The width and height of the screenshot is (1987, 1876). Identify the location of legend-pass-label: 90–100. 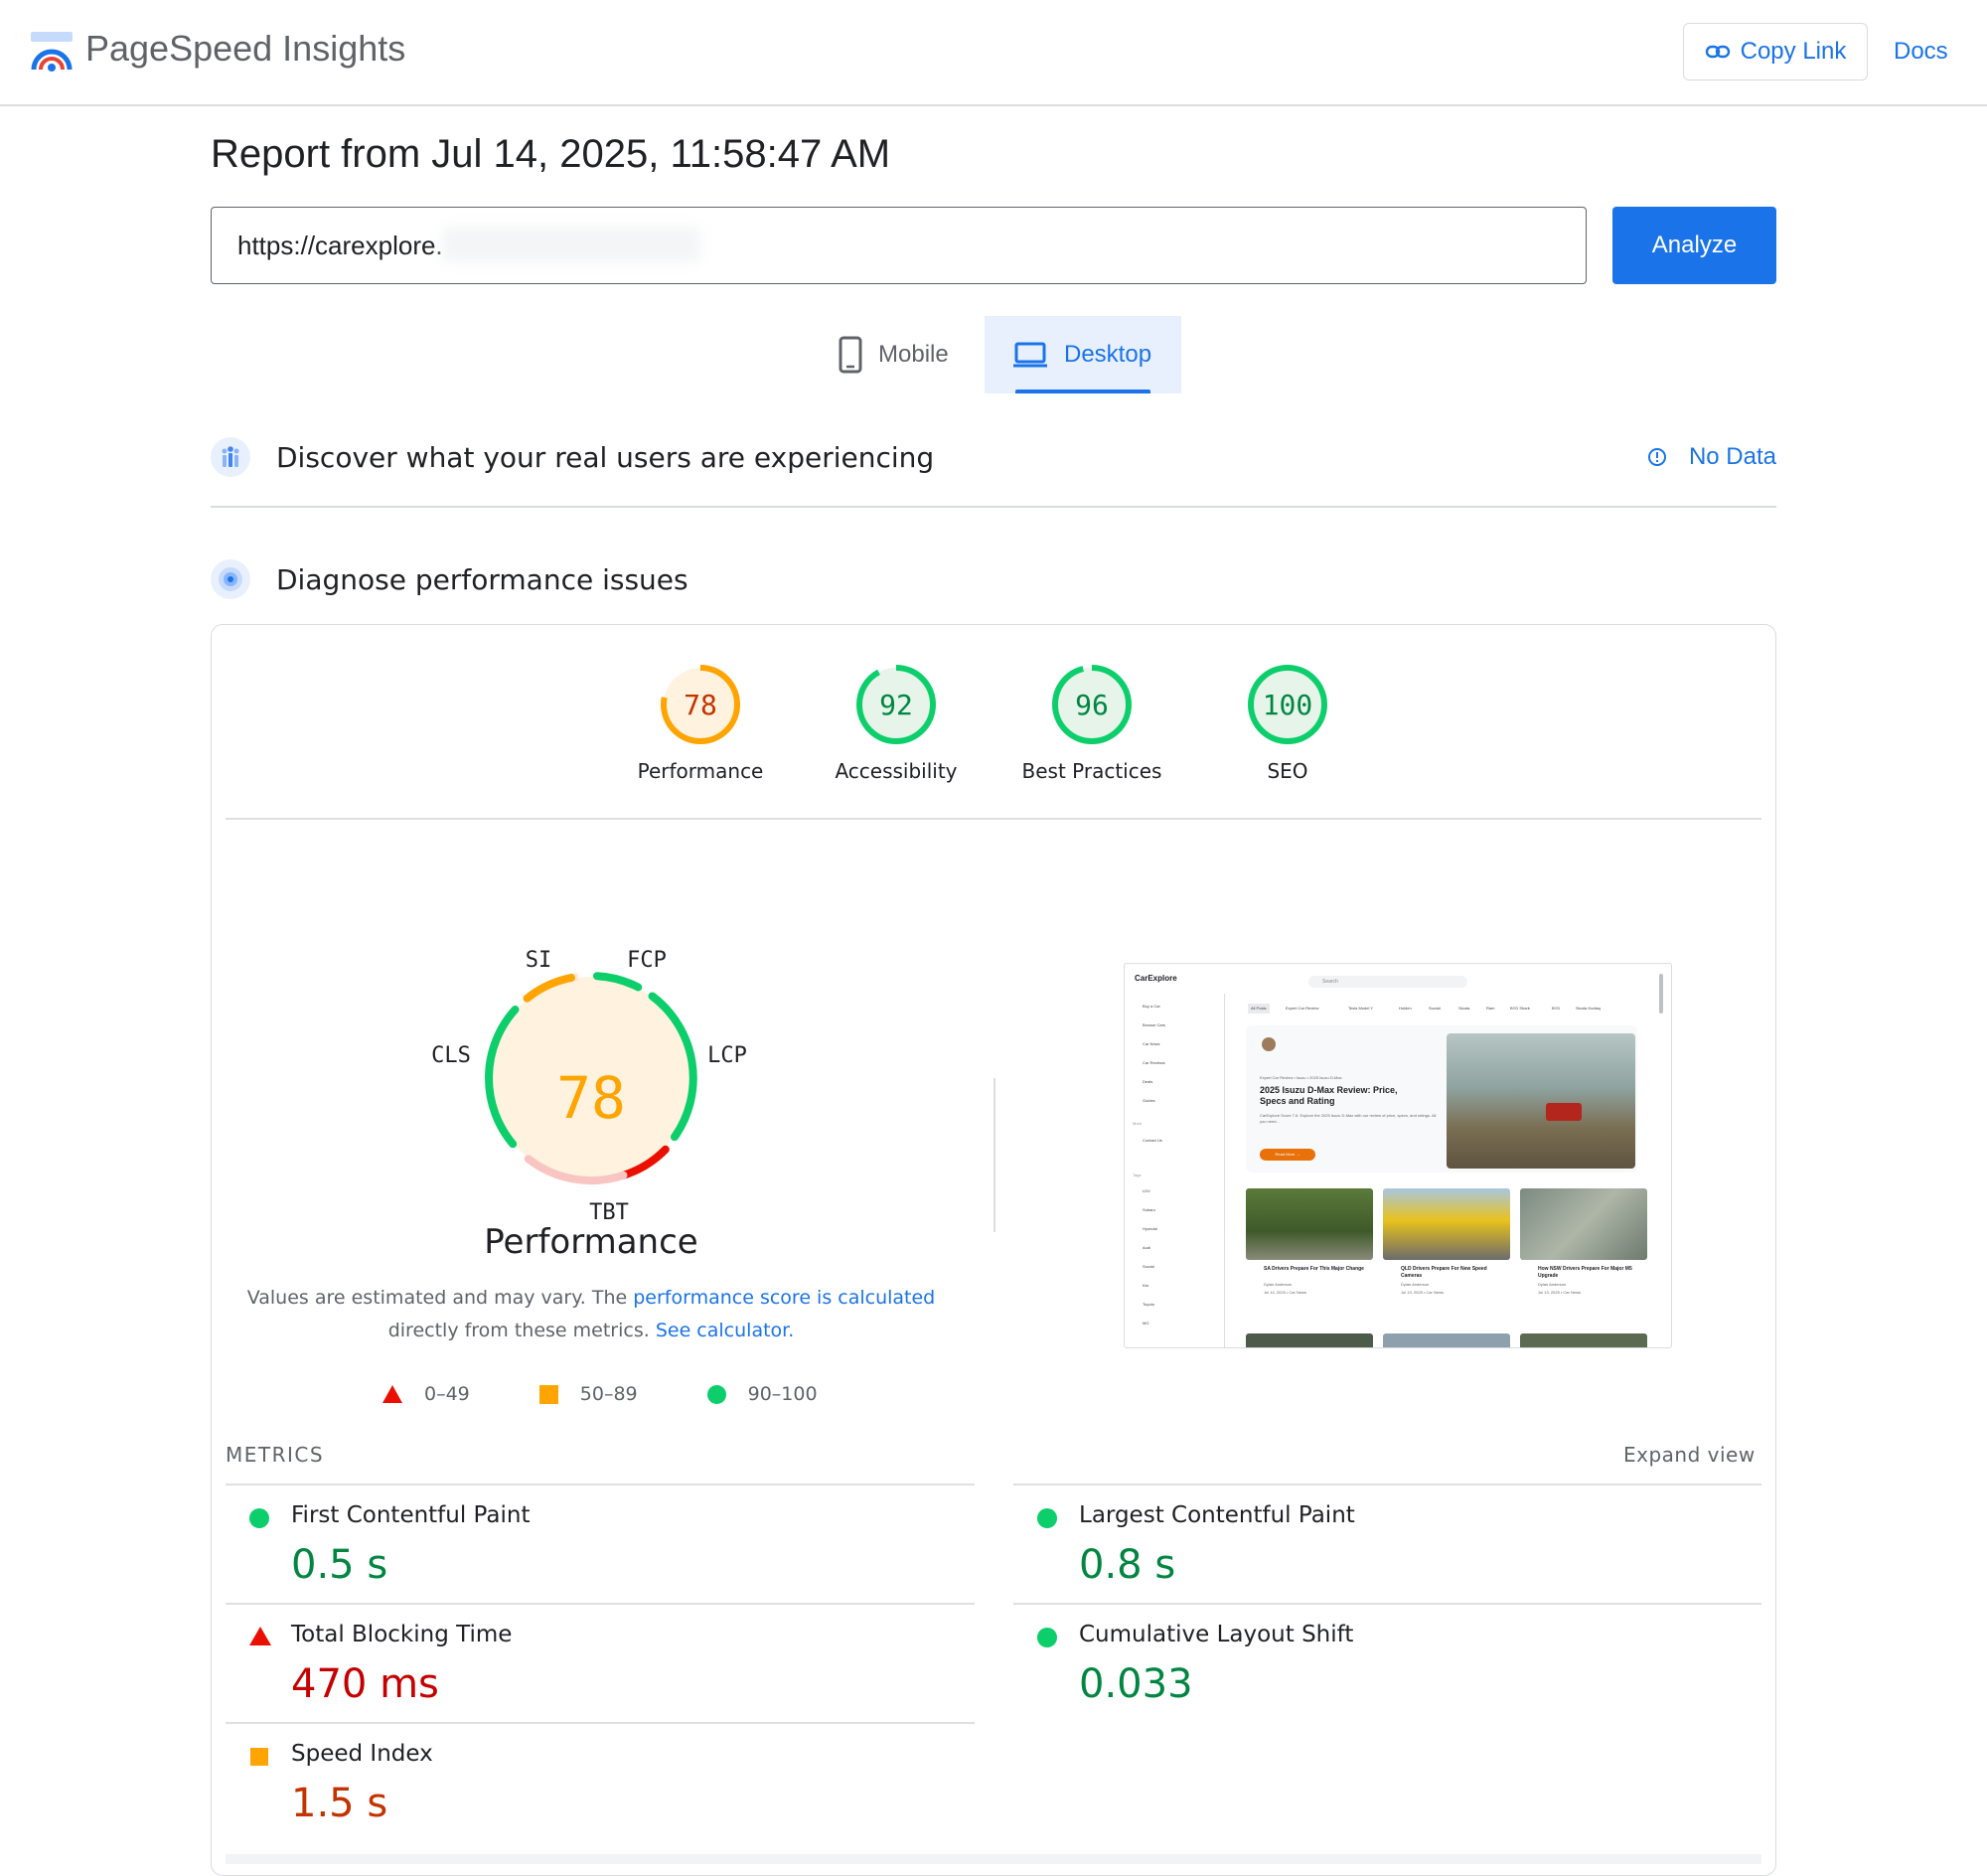
(782, 1394).